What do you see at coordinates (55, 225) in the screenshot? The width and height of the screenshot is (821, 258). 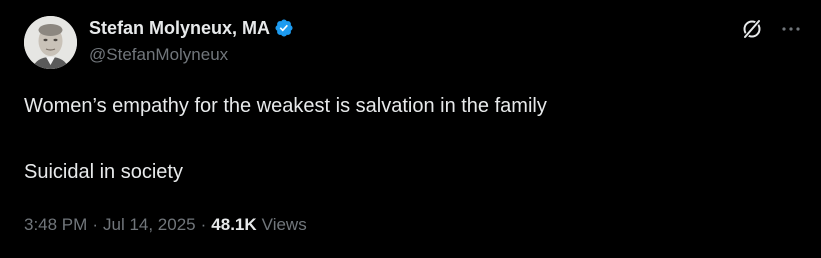 I see `tweet-time: 3:48 PM` at bounding box center [55, 225].